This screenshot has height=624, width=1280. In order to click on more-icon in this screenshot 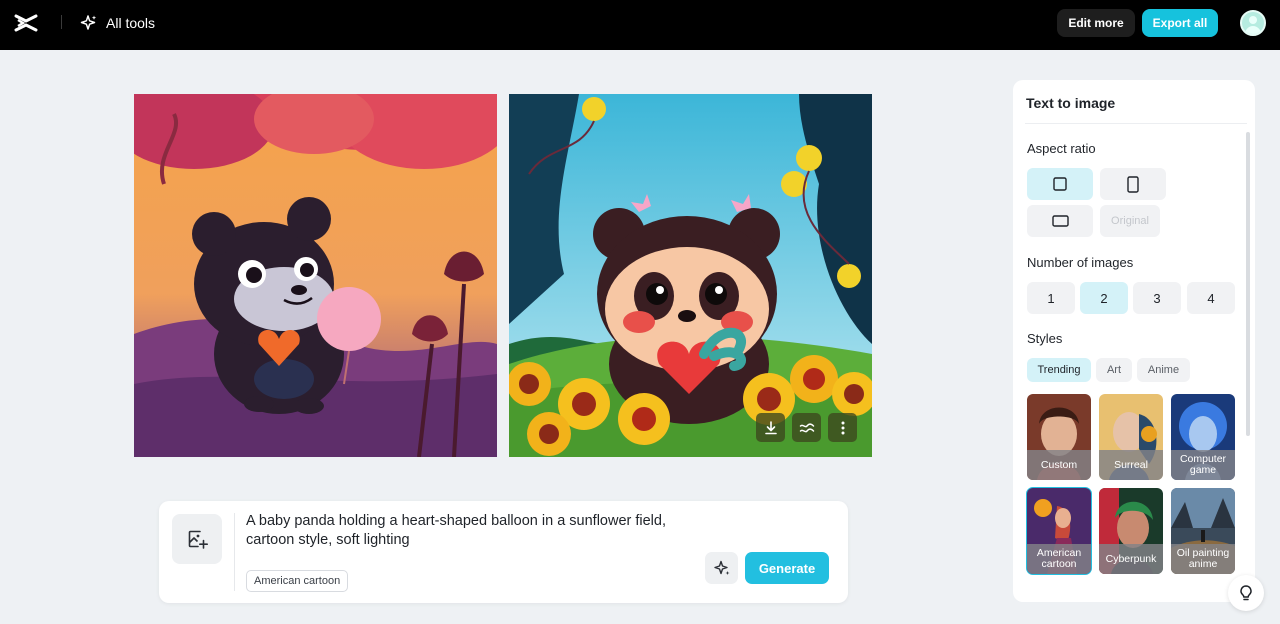, I will do `click(842, 427)`.